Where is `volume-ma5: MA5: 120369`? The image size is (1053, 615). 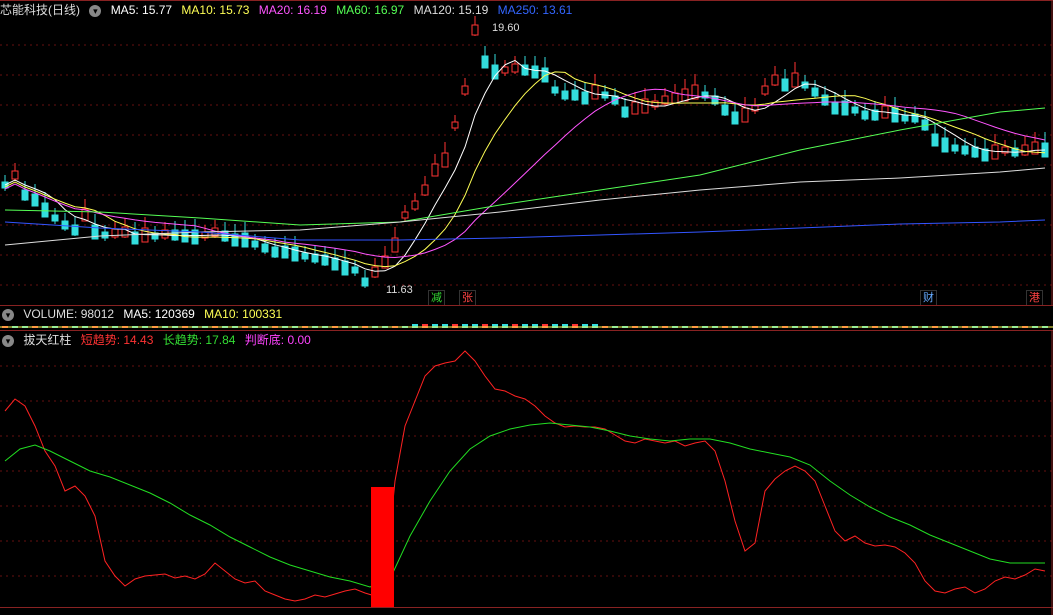
volume-ma5: MA5: 120369 is located at coordinates (159, 314).